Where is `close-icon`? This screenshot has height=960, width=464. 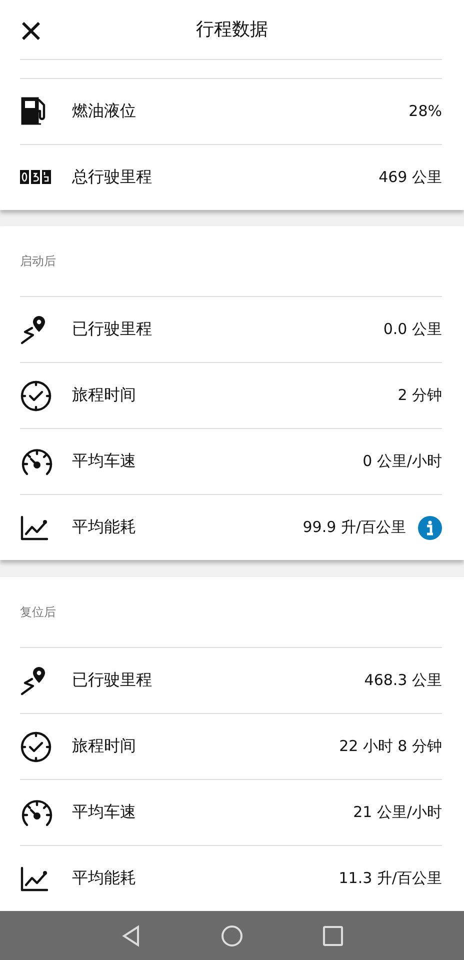 close-icon is located at coordinates (31, 31).